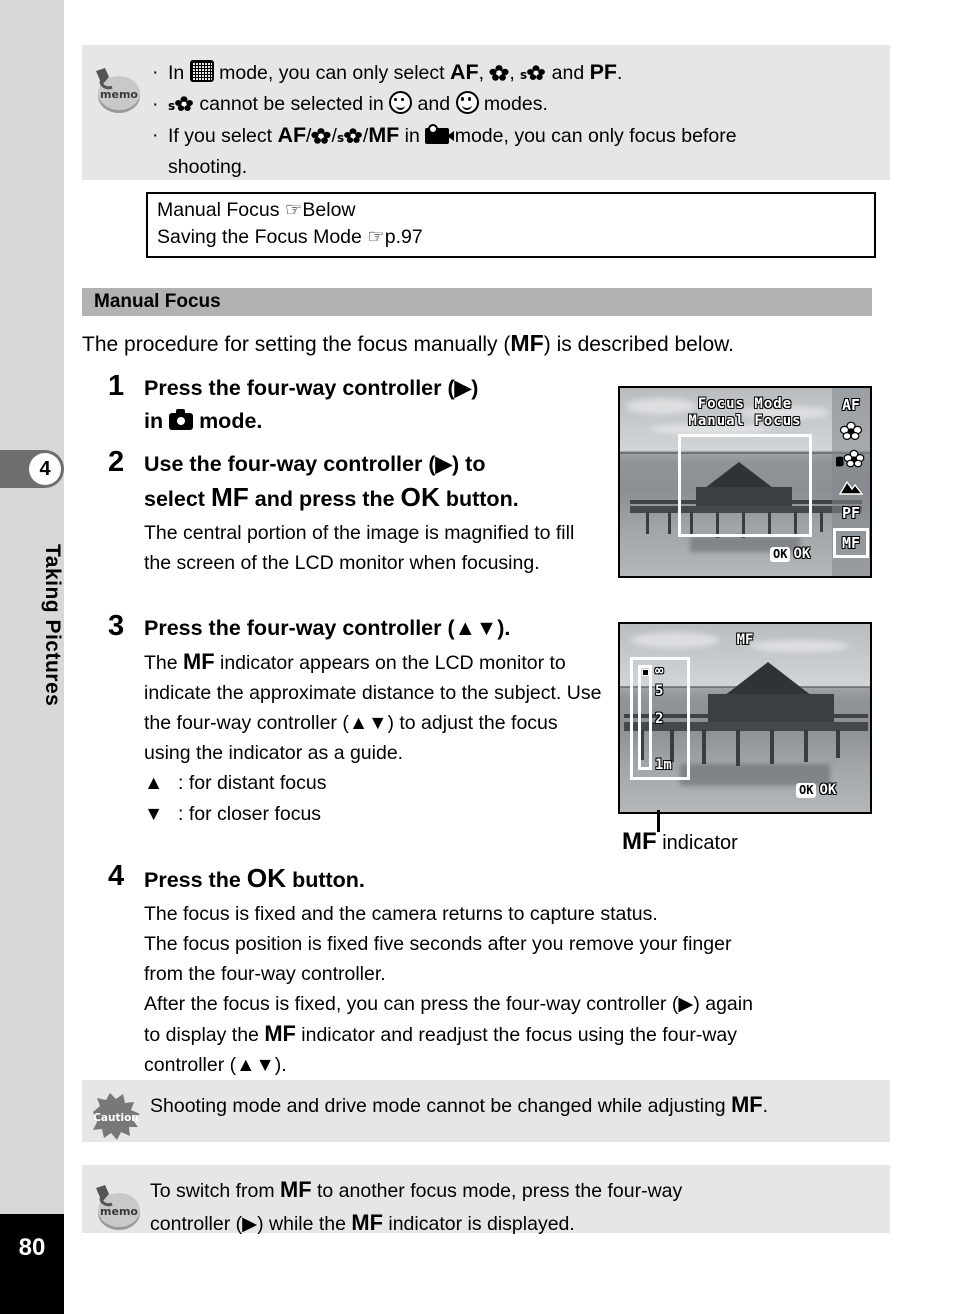 This screenshot has height=1314, width=954. What do you see at coordinates (745, 718) in the screenshot?
I see `lcd-screenshot-mf-indicator: MF ∞ 5 2 1m OK OK` at bounding box center [745, 718].